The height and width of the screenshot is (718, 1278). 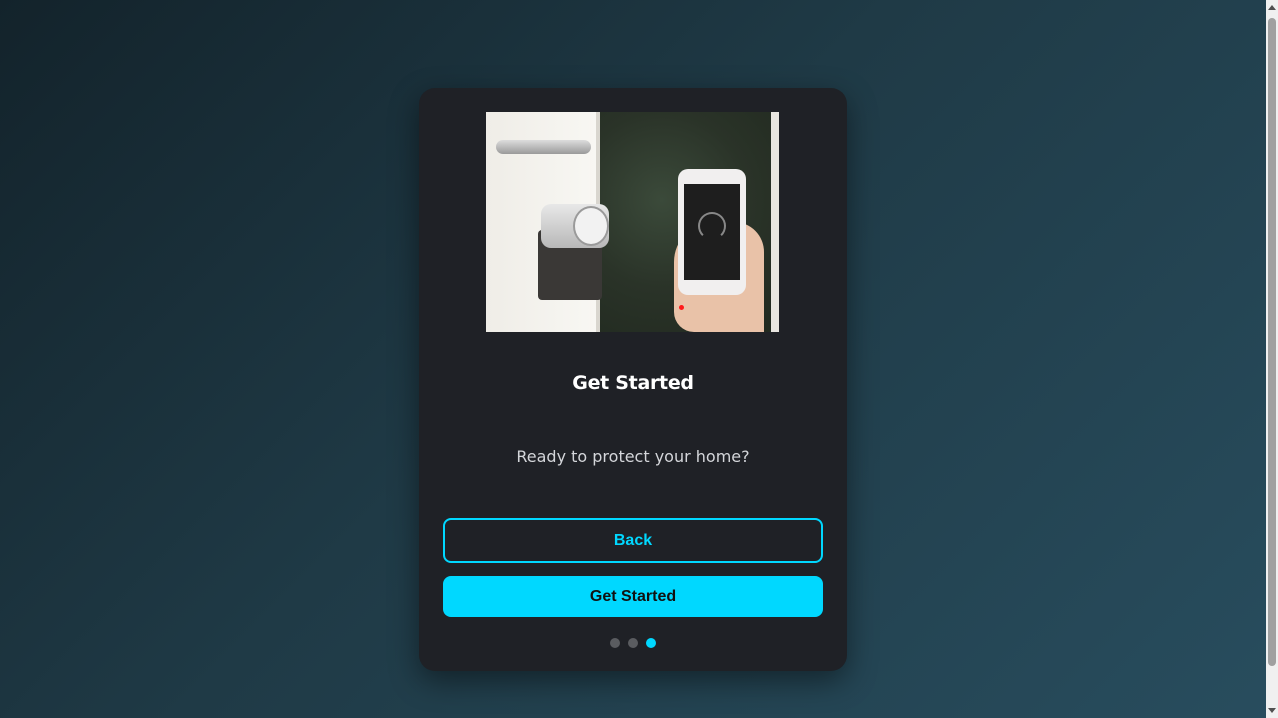 I want to click on step-dot-3-active, so click(x=651, y=643).